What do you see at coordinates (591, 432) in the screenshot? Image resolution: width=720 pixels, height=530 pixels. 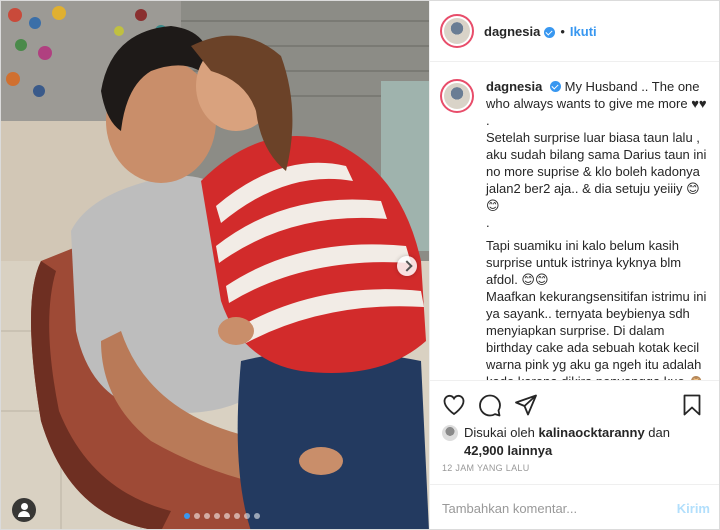 I see `liker-username: kalinaocktaranny` at bounding box center [591, 432].